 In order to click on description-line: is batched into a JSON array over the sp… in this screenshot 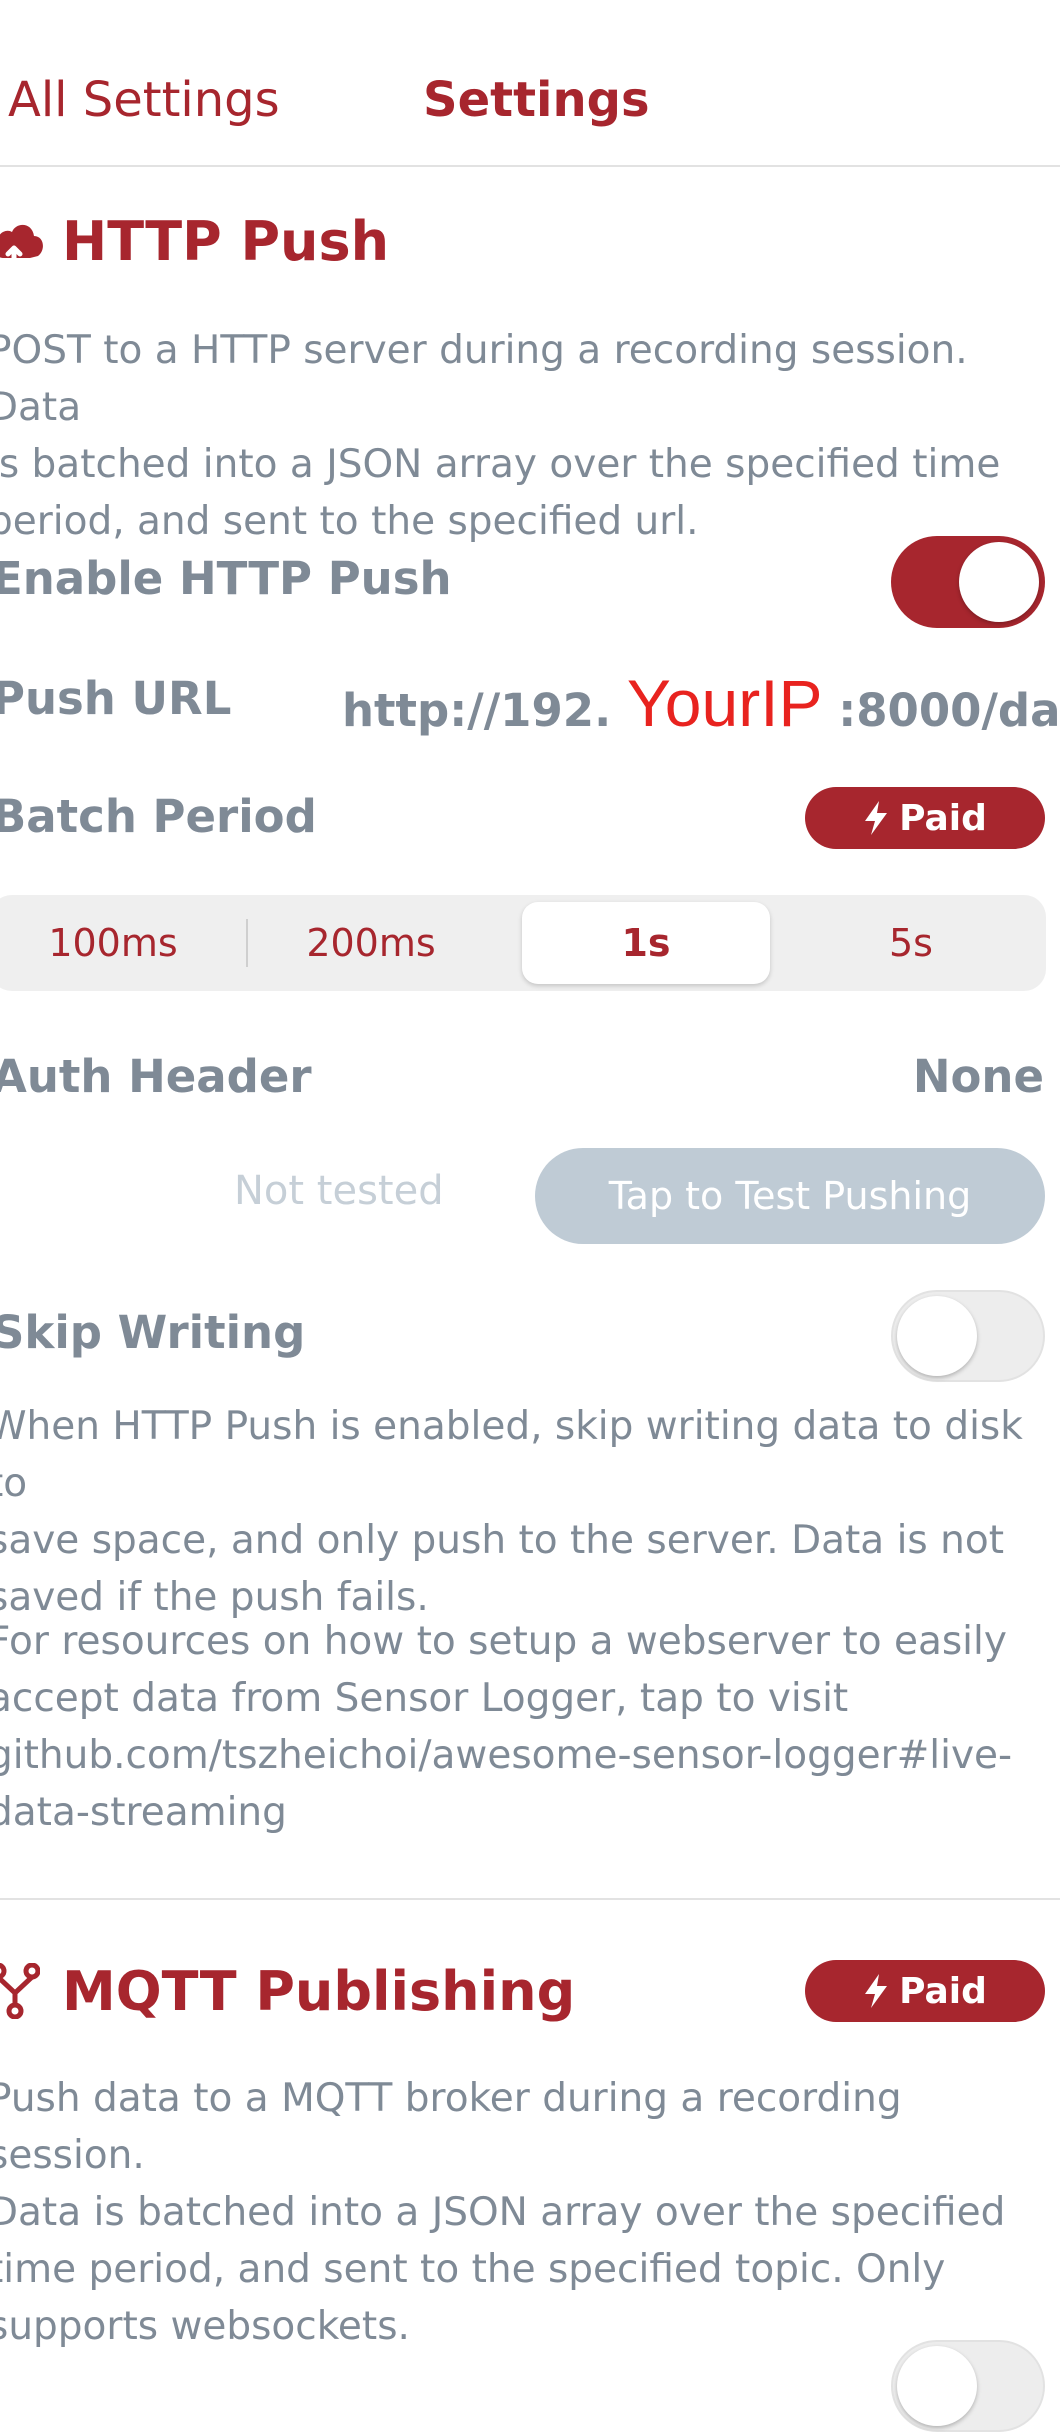, I will do `click(500, 464)`.